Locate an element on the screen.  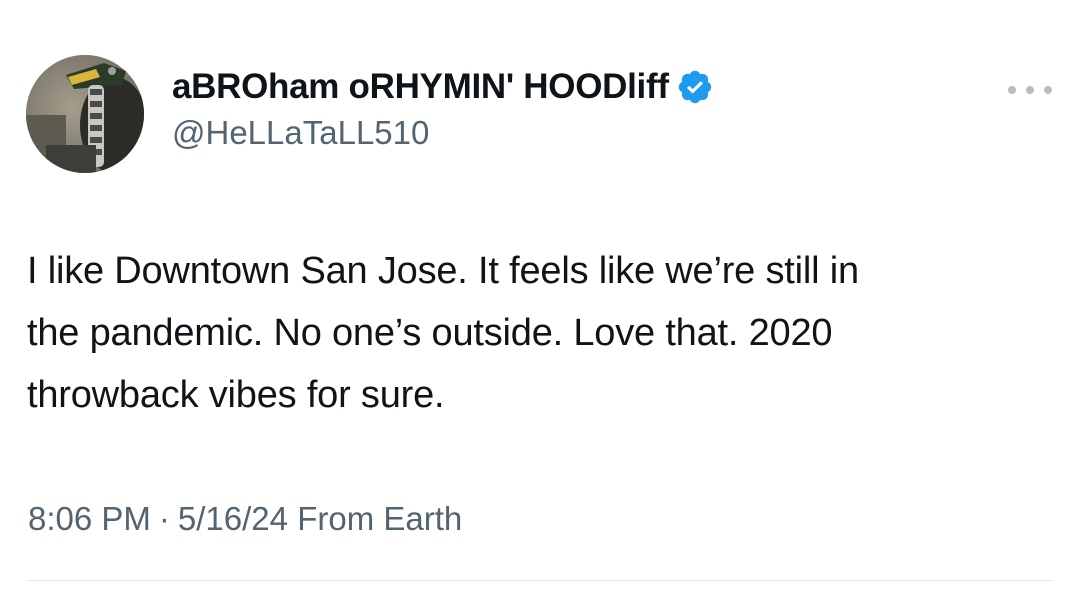
avatar-image is located at coordinates (85, 114).